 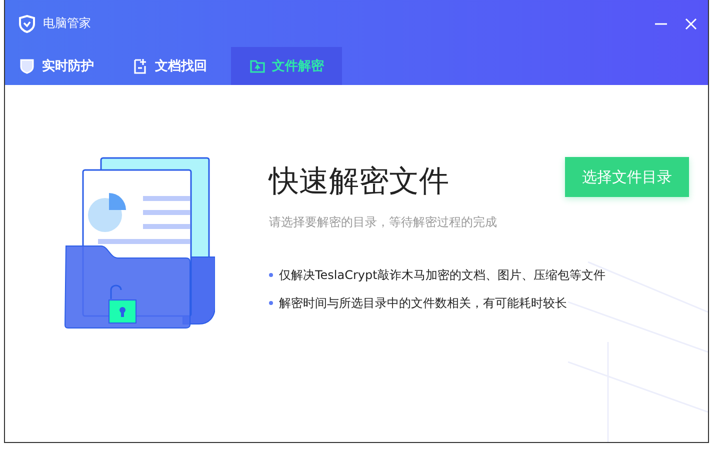 I want to click on folder-icon, so click(x=257, y=66).